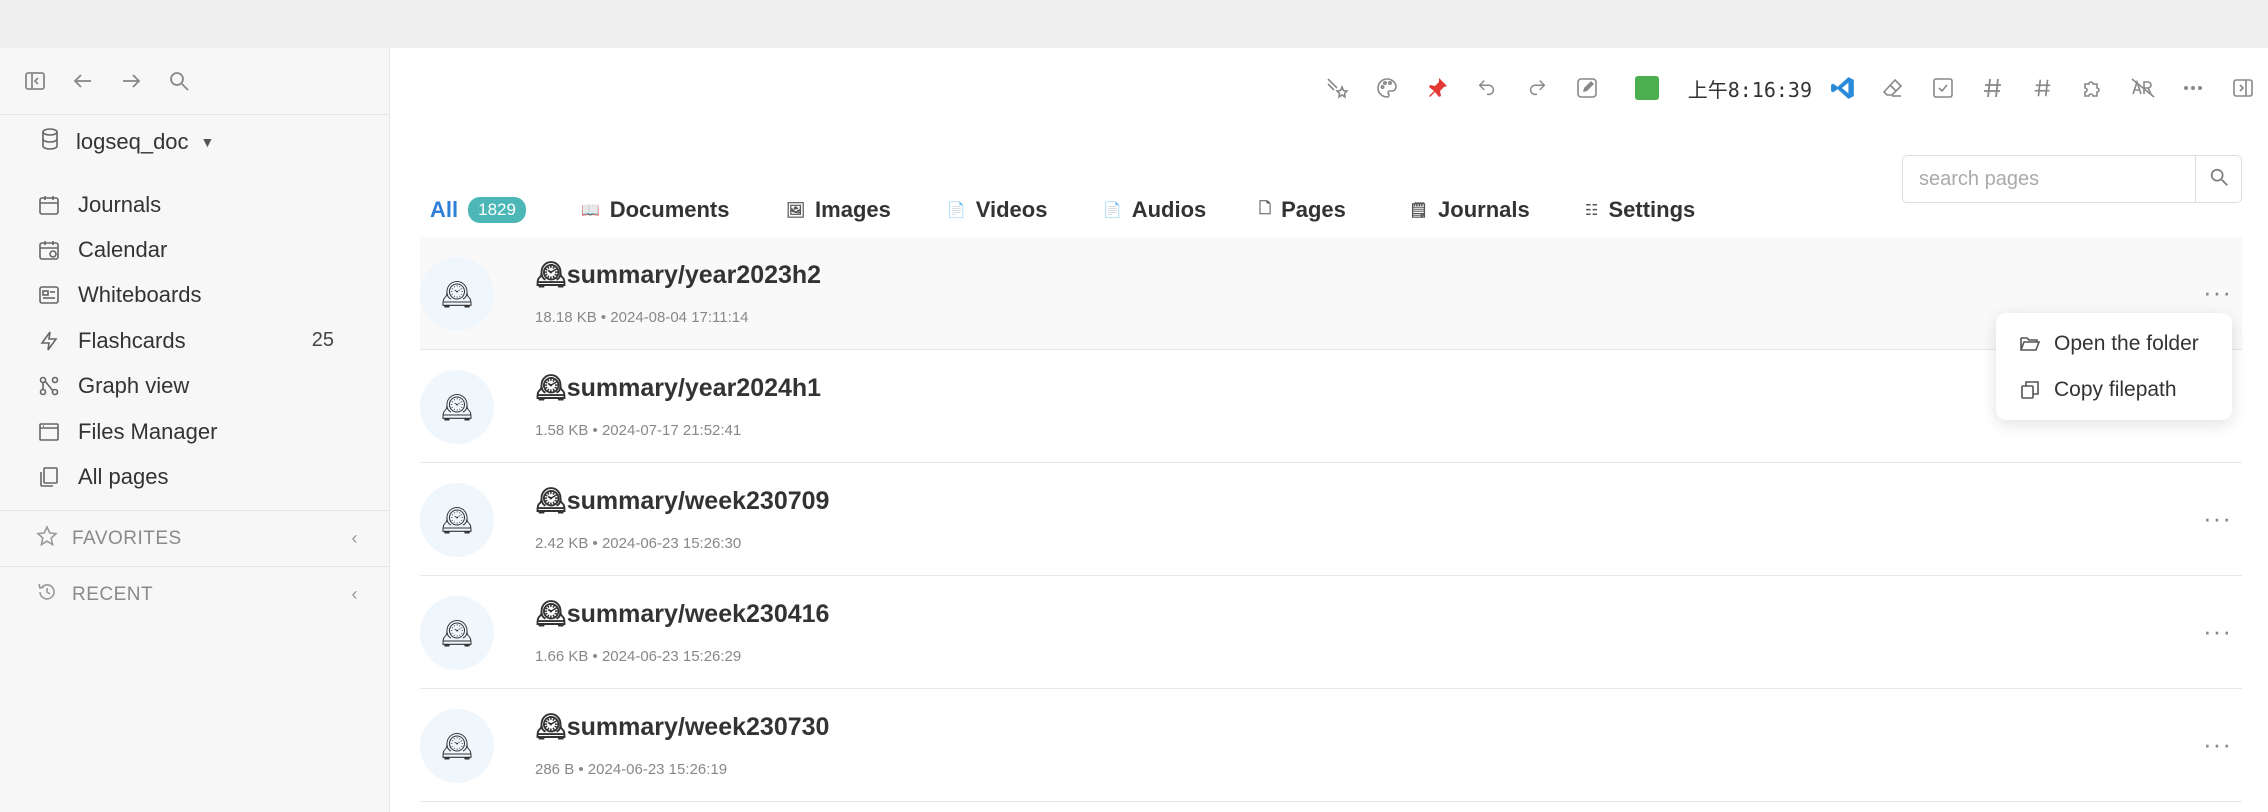  Describe the element at coordinates (638, 430) in the screenshot. I see `file-meta: 1.58 KB • 2024-07-17 21:52:41` at that location.